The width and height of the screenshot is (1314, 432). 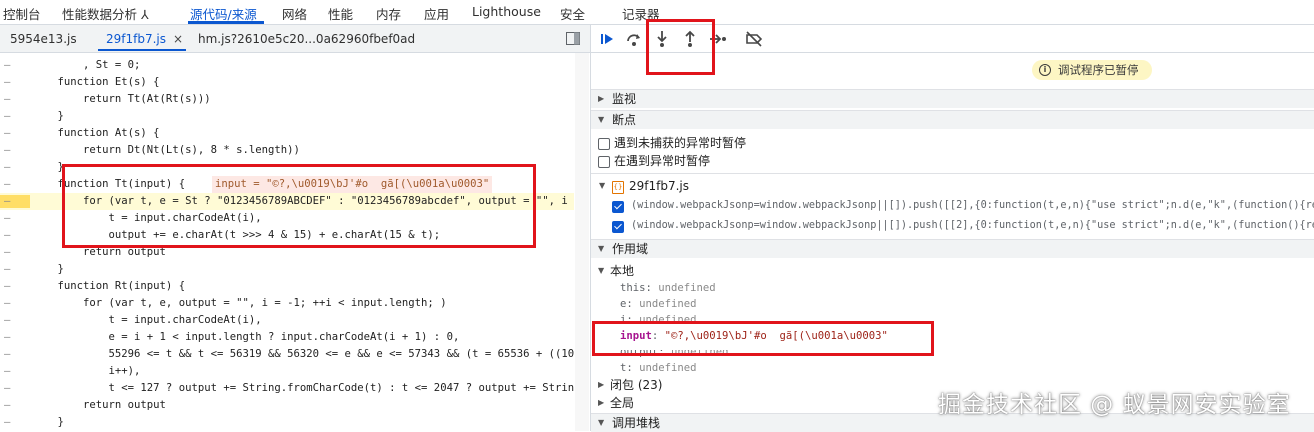 I want to click on tab-memory: 内存, so click(x=388, y=13).